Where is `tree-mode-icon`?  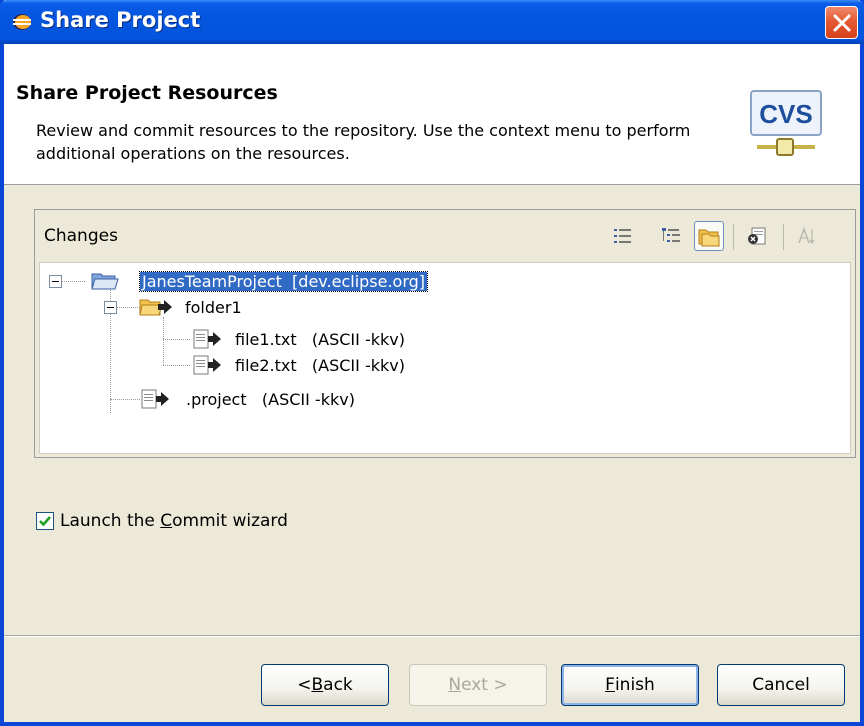
tree-mode-icon is located at coordinates (671, 236).